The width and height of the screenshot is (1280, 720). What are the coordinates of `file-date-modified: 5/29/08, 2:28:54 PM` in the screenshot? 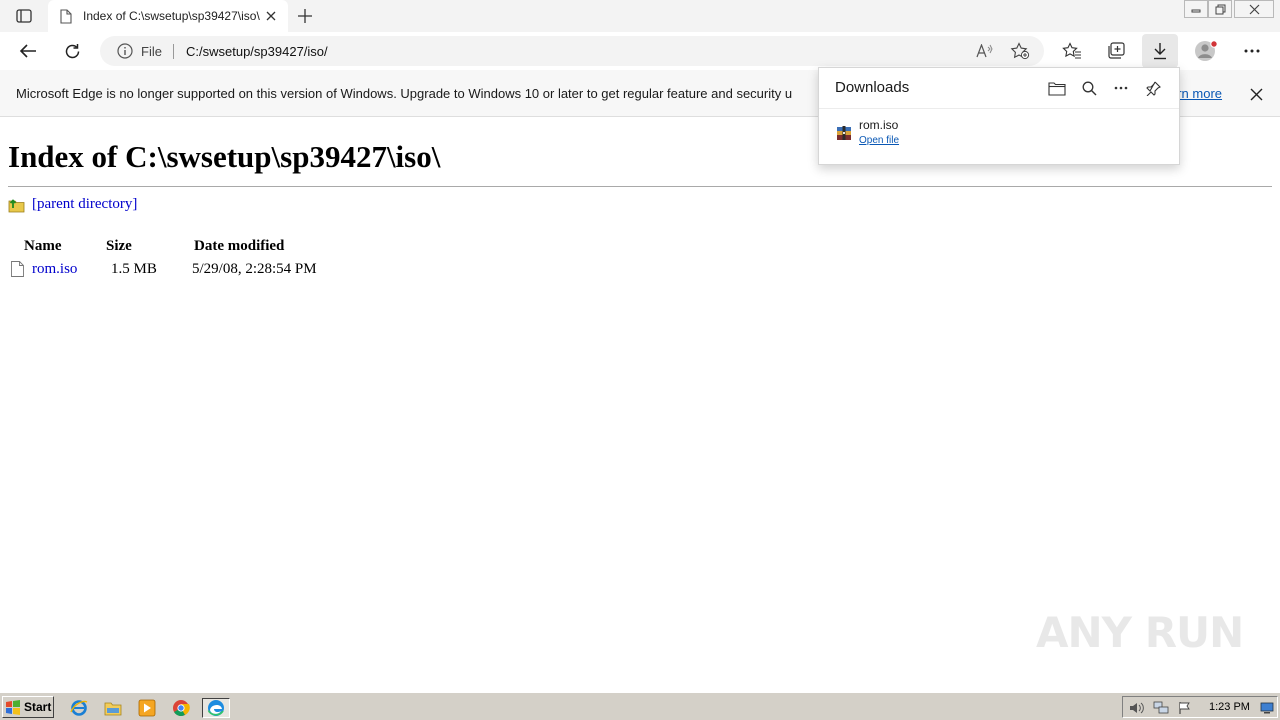 It's located at (254, 269).